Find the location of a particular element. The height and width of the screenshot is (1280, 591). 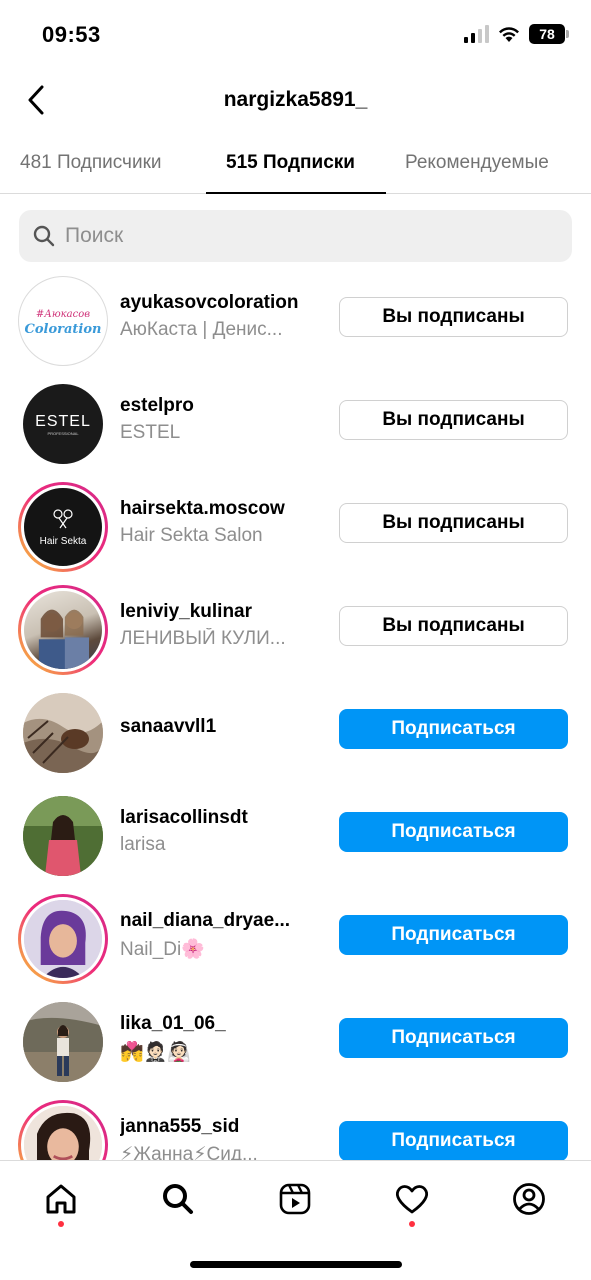

avatar: ESTEL PROFESSIONAL is located at coordinates (63, 424).